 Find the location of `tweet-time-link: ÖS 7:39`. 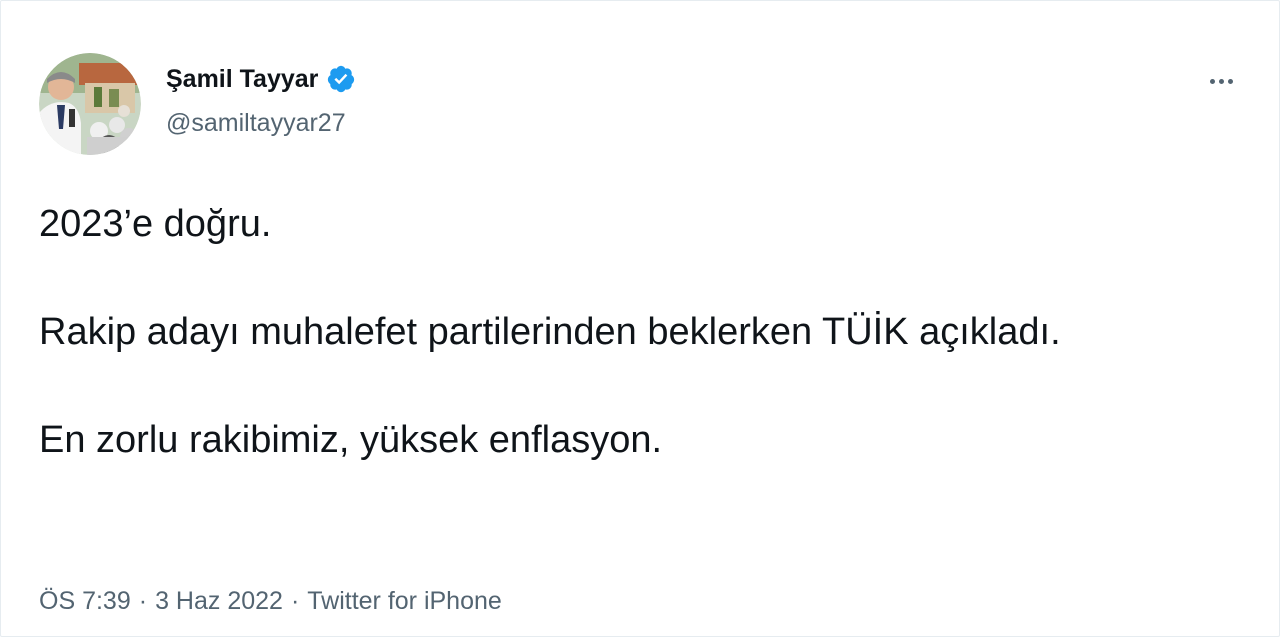

tweet-time-link: ÖS 7:39 is located at coordinates (85, 601).